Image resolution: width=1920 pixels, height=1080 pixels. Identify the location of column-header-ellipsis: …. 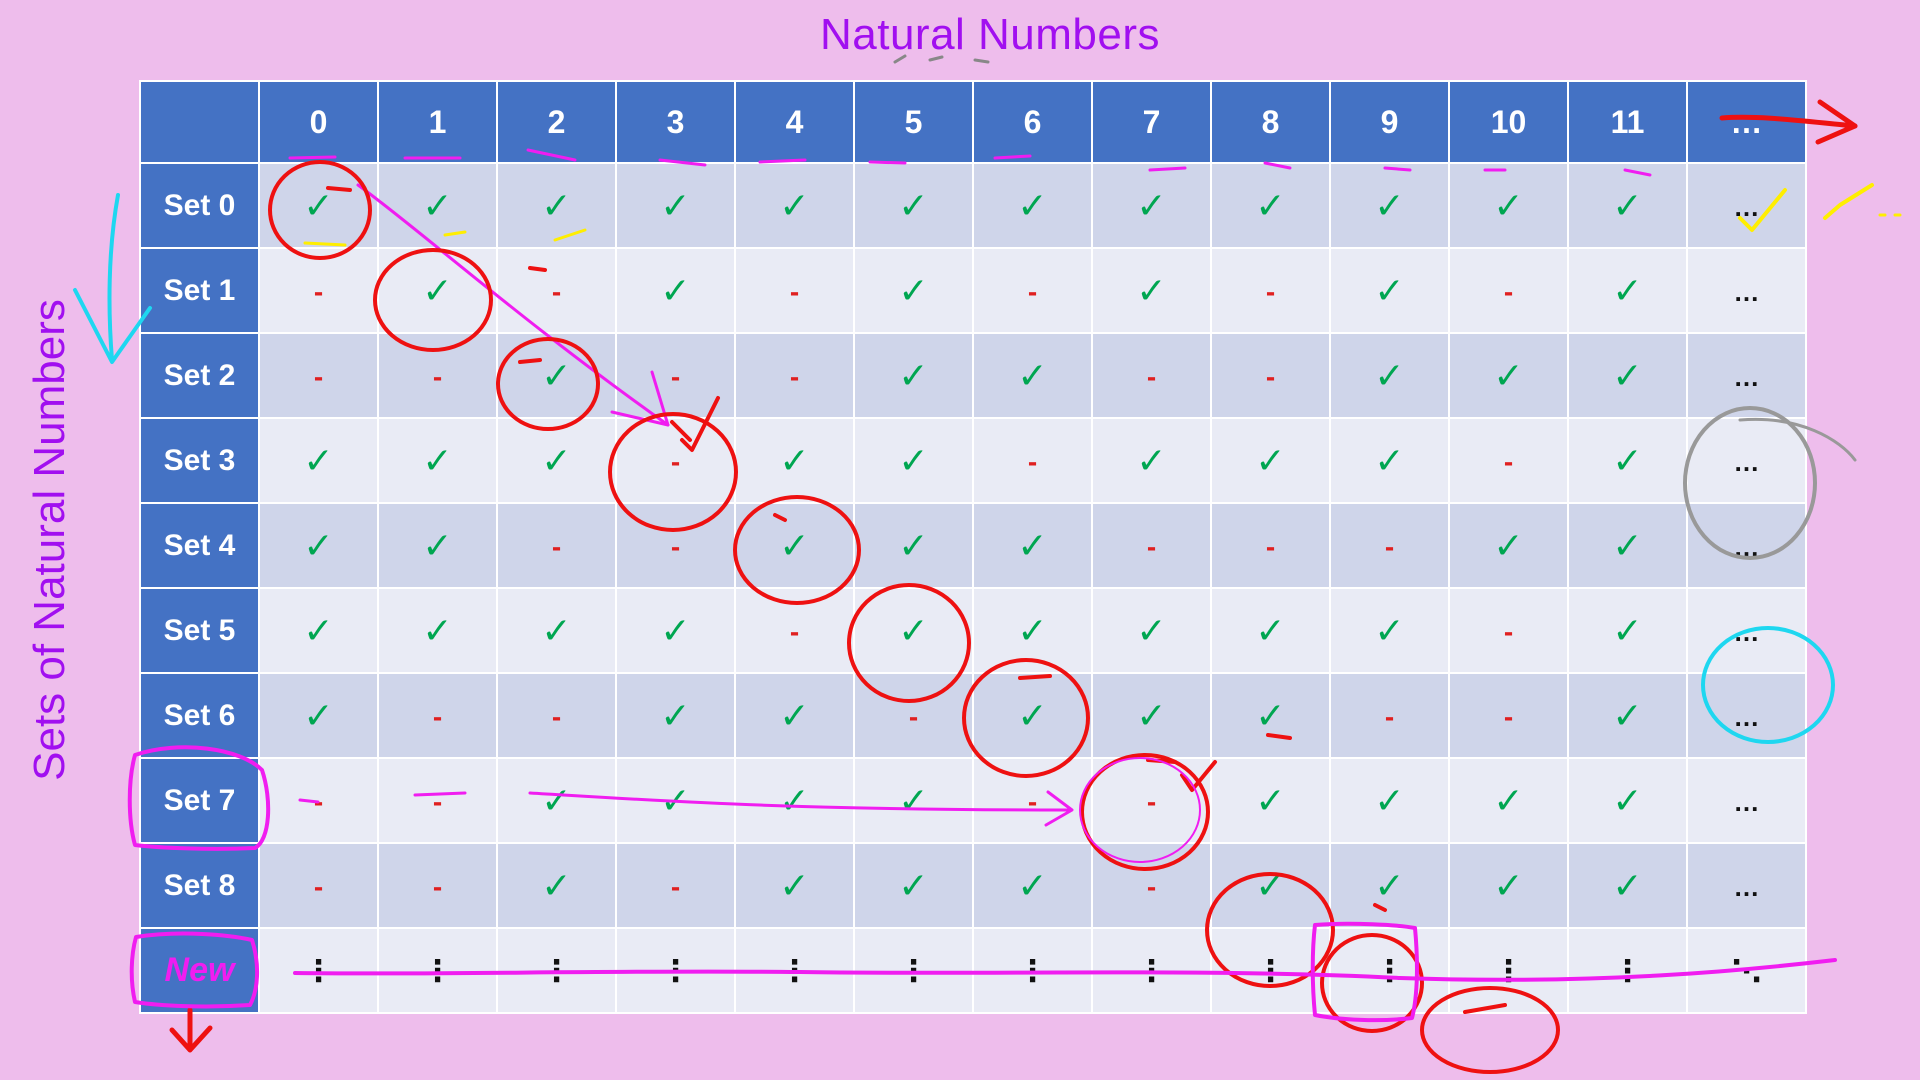
(1746, 122).